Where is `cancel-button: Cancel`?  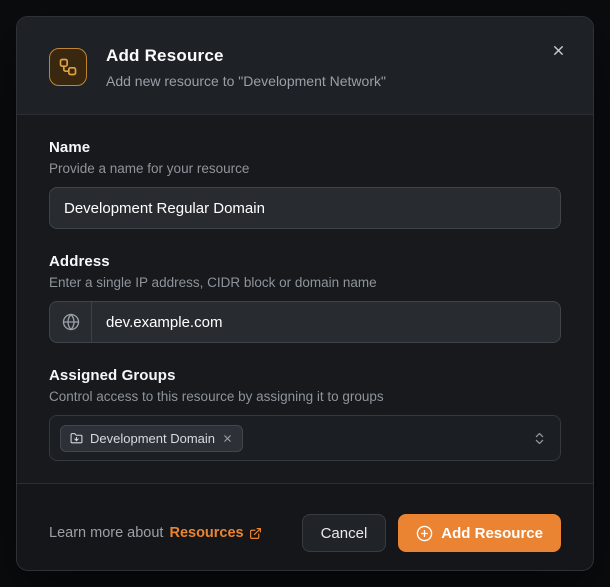
cancel-button: Cancel is located at coordinates (344, 533).